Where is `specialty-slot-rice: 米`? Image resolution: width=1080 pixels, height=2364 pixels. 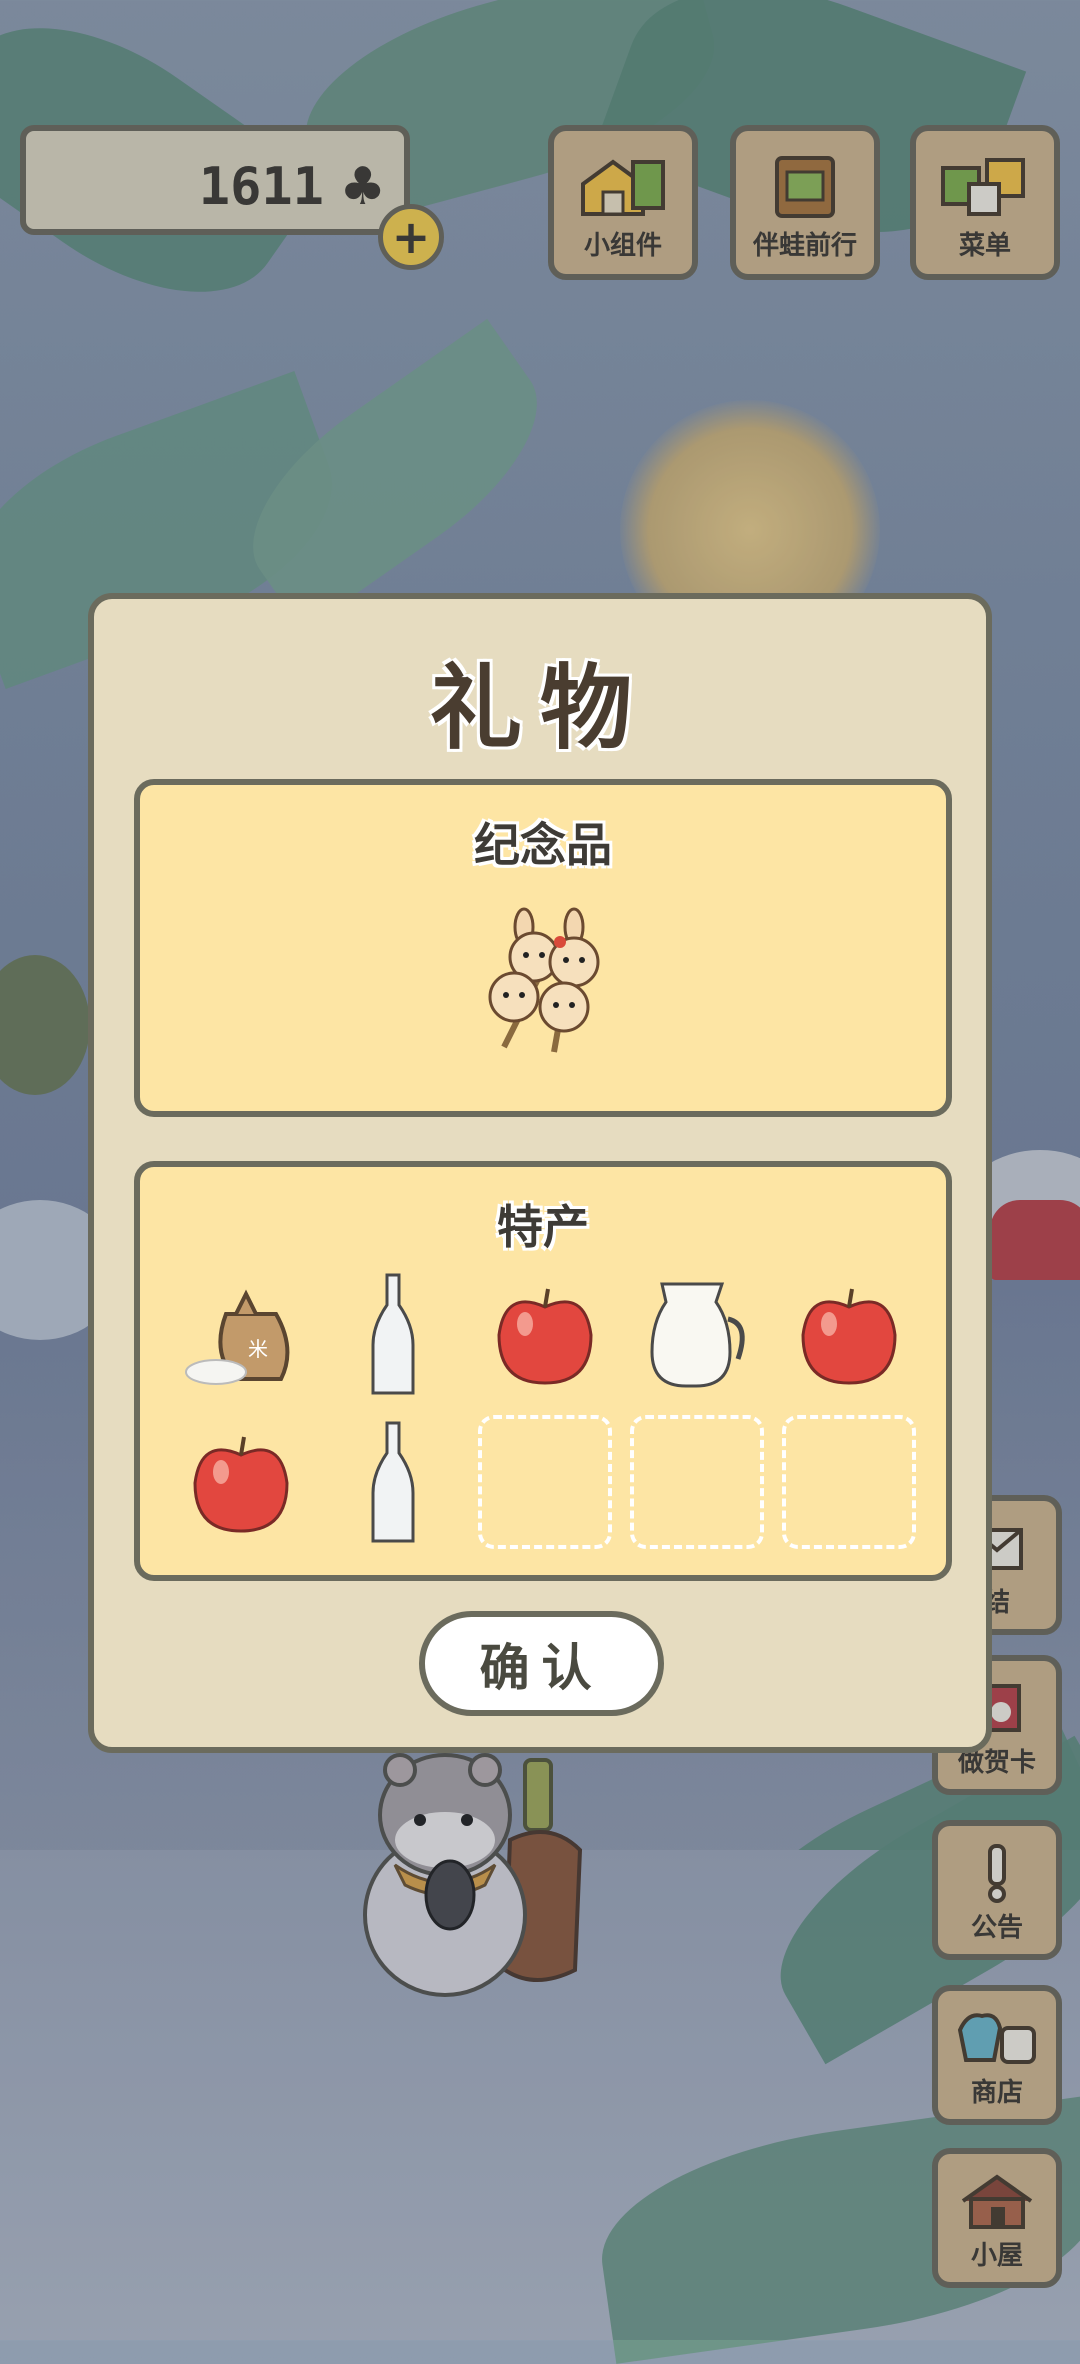
specialty-slot-rice: 米 is located at coordinates (241, 1334).